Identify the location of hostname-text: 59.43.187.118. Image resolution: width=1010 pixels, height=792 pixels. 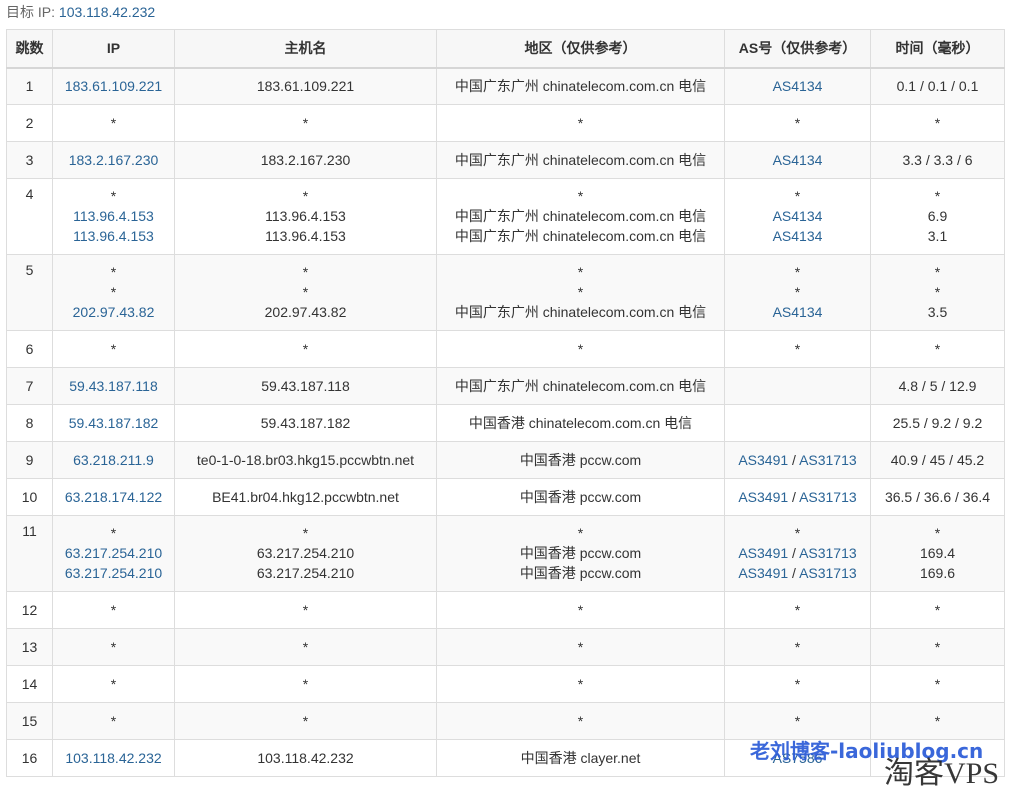
(305, 386).